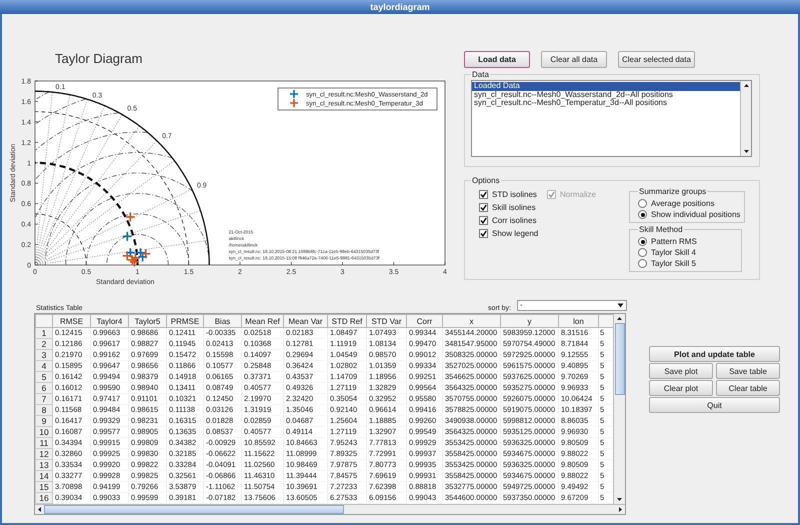 The image size is (800, 525). Describe the element at coordinates (682, 203) in the screenshot. I see `radio-label: Average positions` at that location.